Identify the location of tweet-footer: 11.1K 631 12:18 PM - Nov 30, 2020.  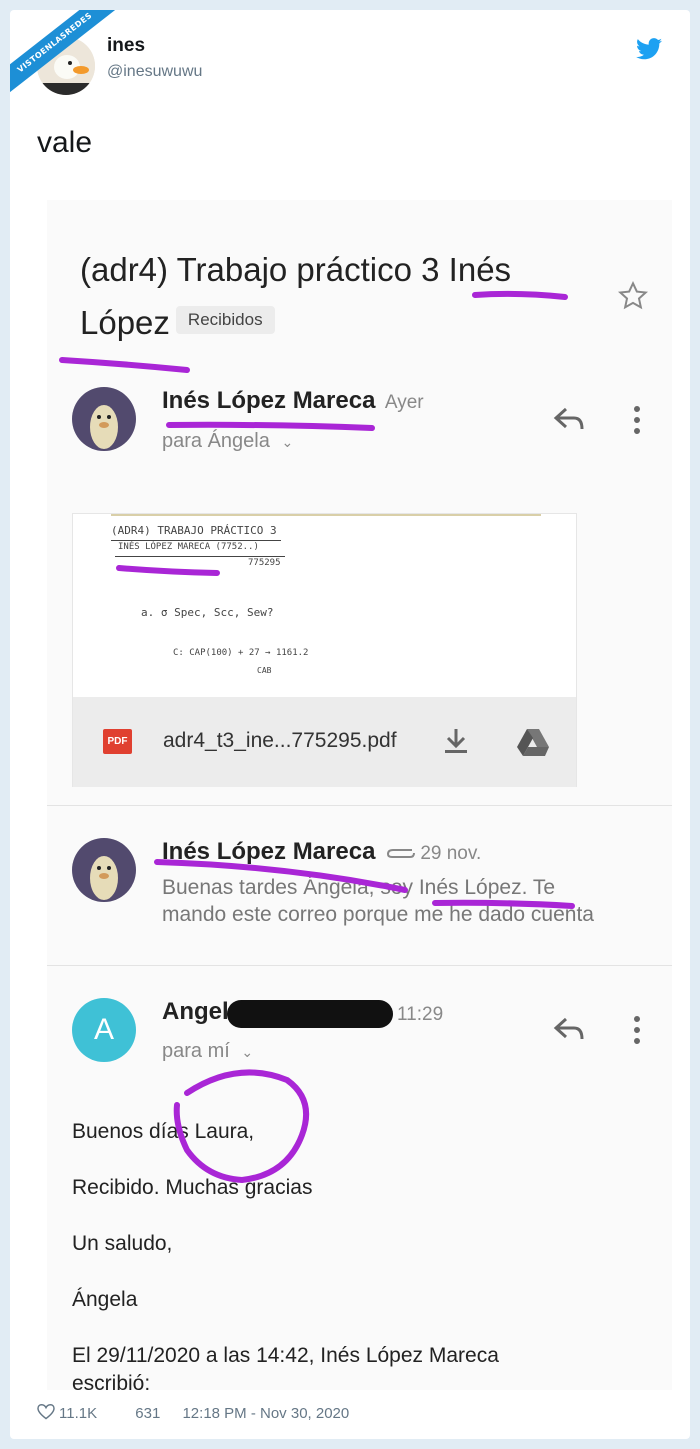
(193, 1413).